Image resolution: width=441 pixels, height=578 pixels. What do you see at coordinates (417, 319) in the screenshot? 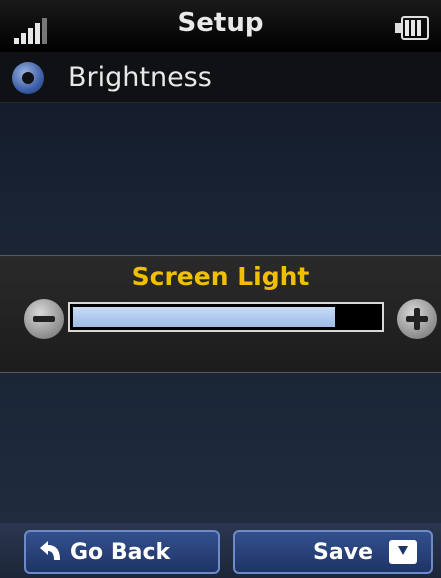
I see `increase-button` at bounding box center [417, 319].